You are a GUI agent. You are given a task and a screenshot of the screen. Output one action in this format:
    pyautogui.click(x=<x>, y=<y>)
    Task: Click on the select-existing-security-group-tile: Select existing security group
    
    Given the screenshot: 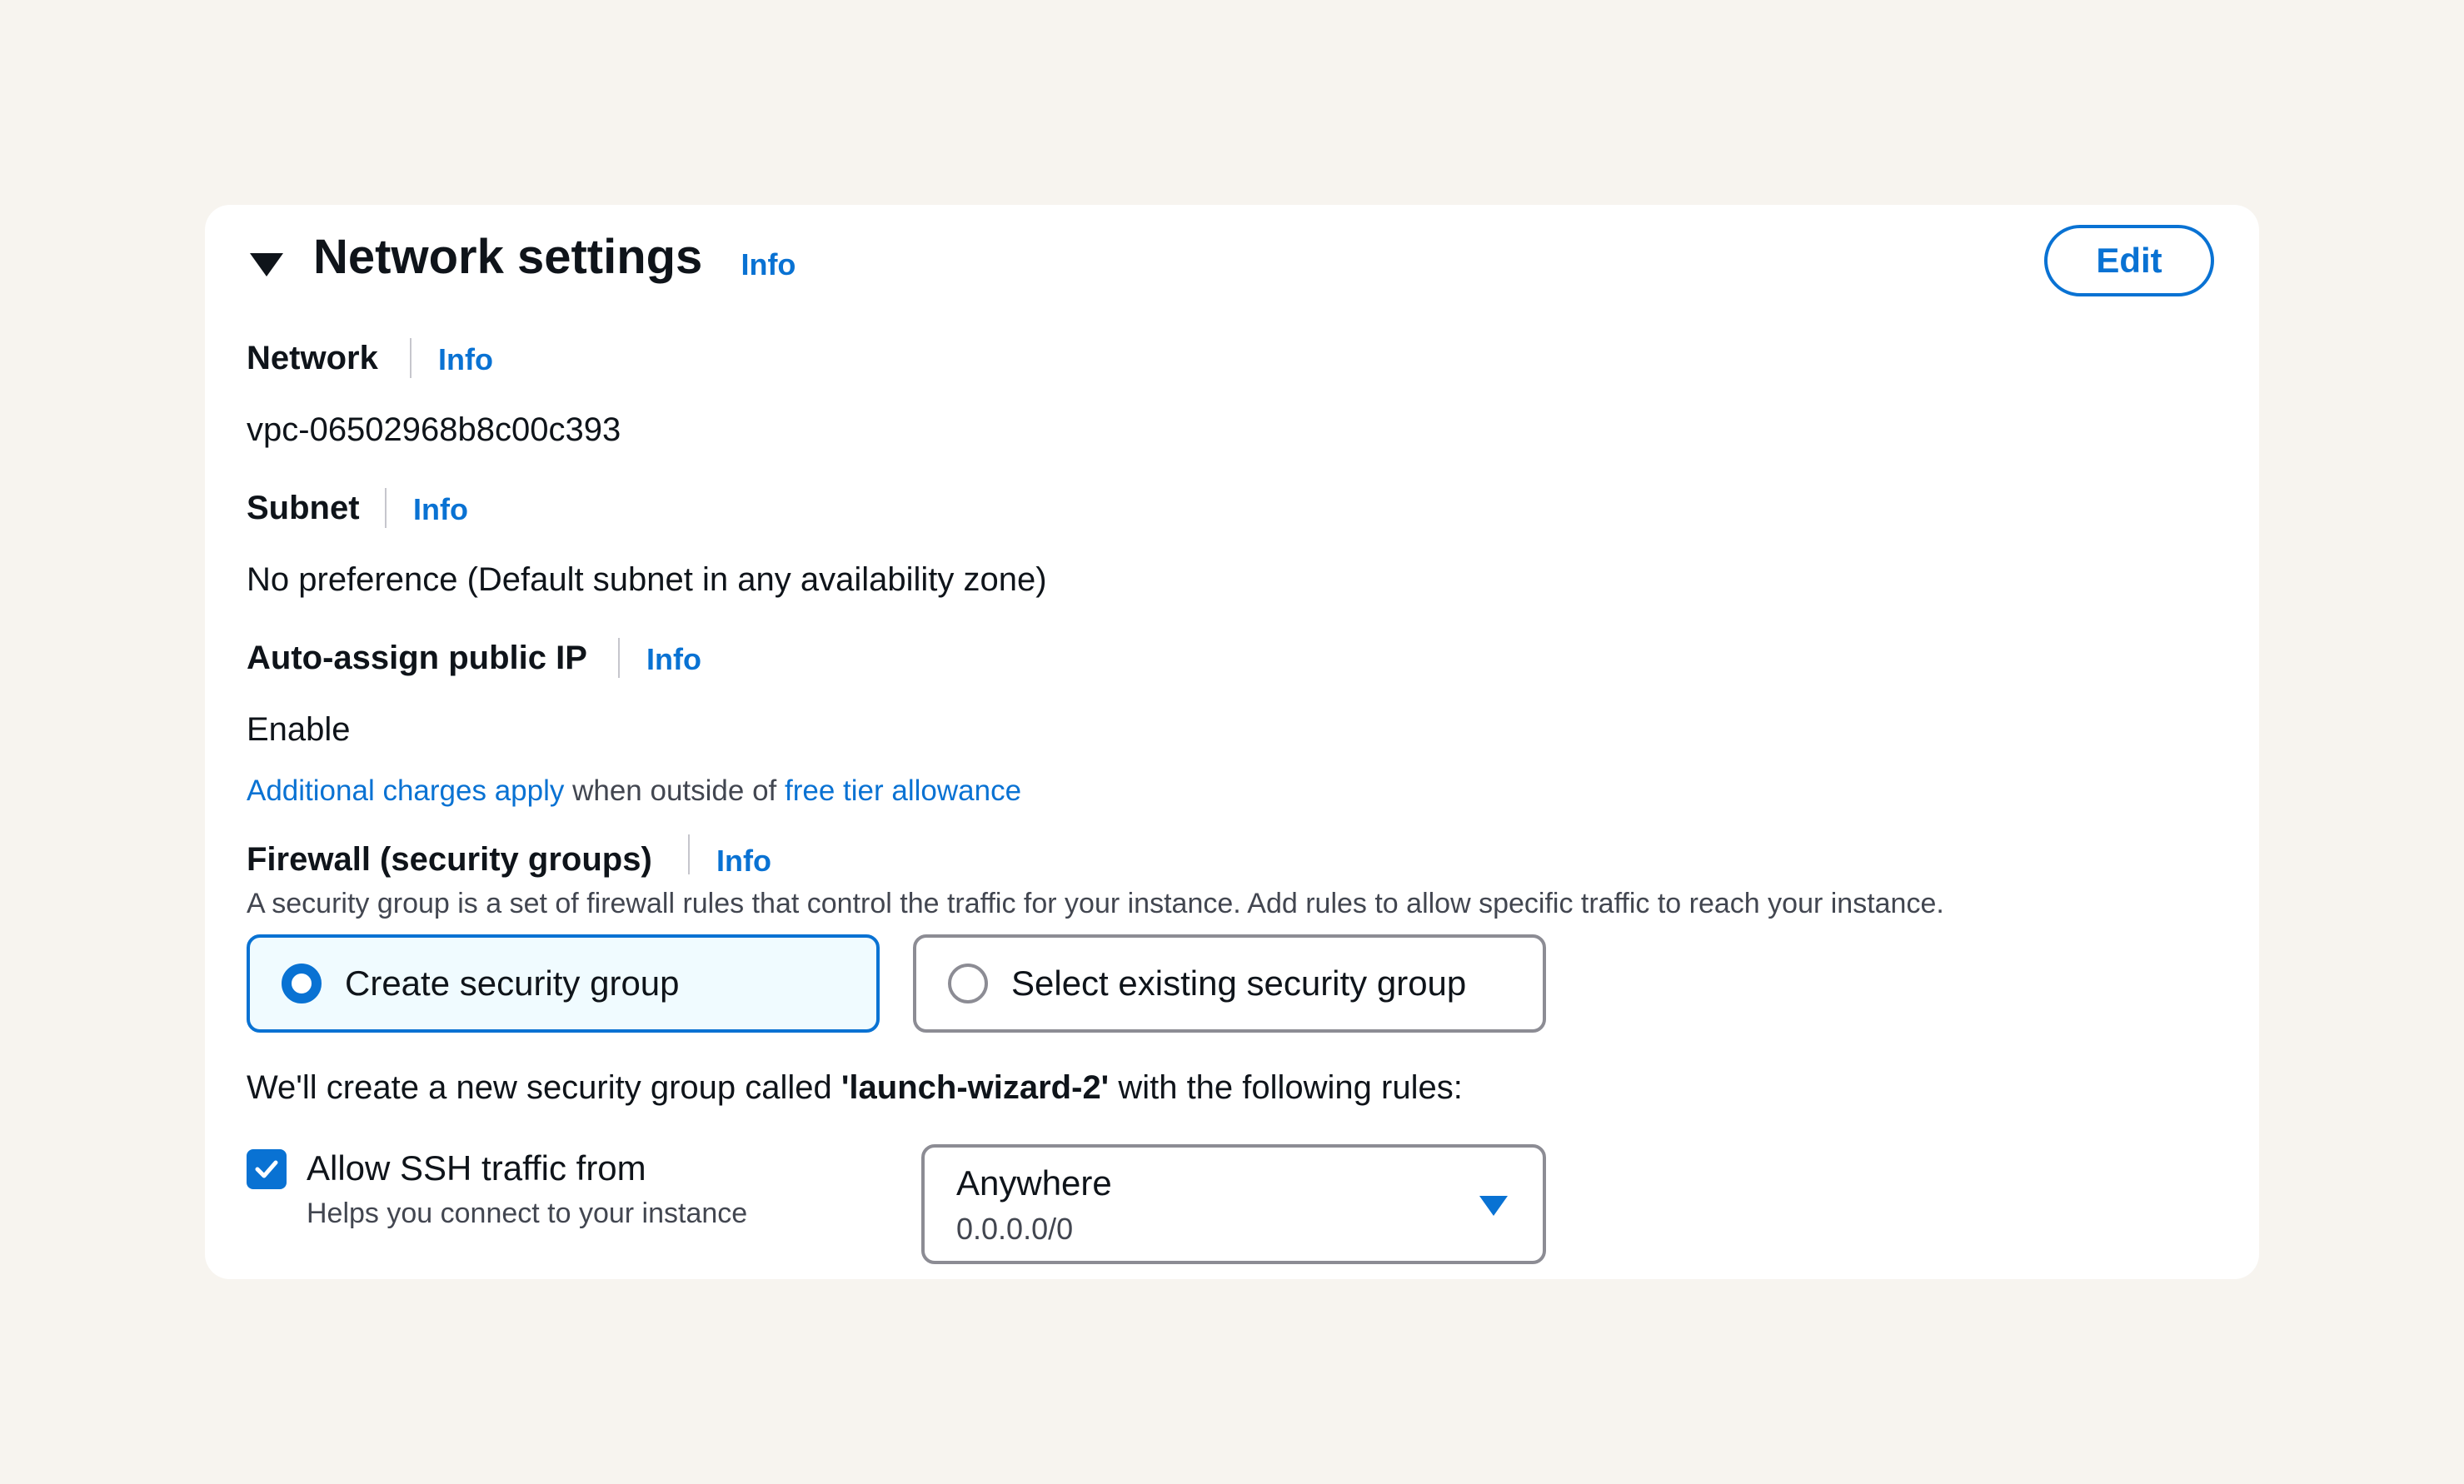 What is the action you would take?
    pyautogui.click(x=1229, y=983)
    